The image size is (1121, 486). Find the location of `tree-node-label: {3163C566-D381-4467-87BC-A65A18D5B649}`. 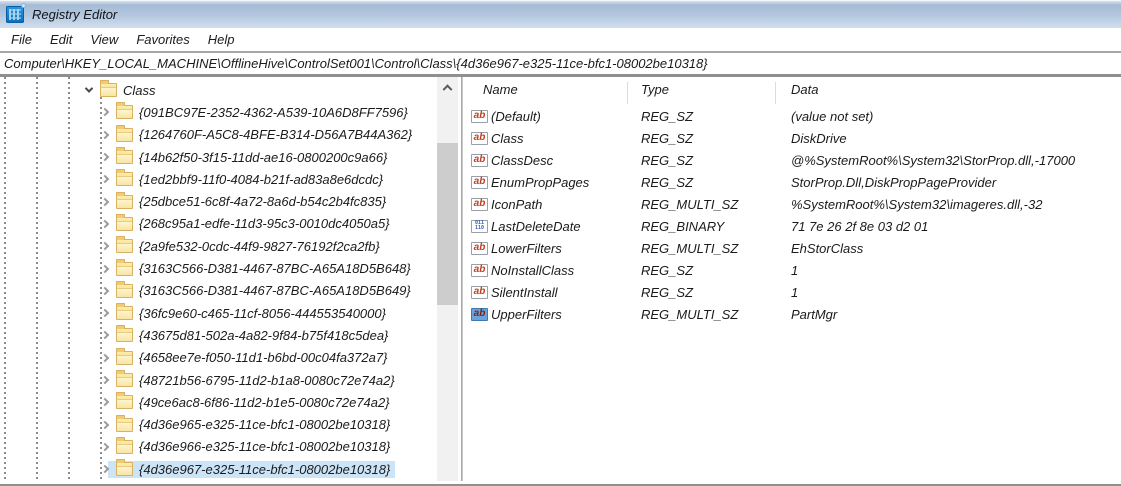

tree-node-label: {3163C566-D381-4467-87BC-A65A18D5B649} is located at coordinates (275, 290).